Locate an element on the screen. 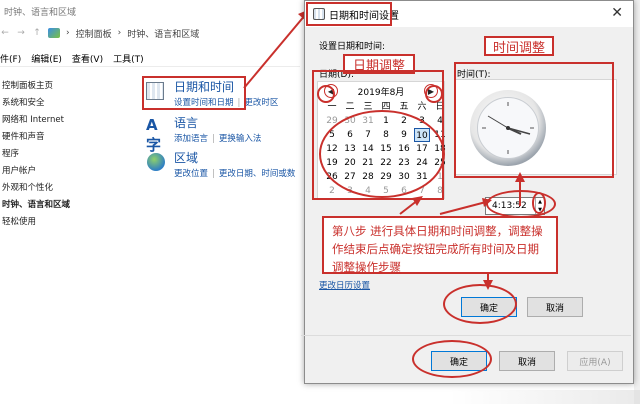 This screenshot has width=640, height=404. outer-window-edge is located at coordinates (637, 202).